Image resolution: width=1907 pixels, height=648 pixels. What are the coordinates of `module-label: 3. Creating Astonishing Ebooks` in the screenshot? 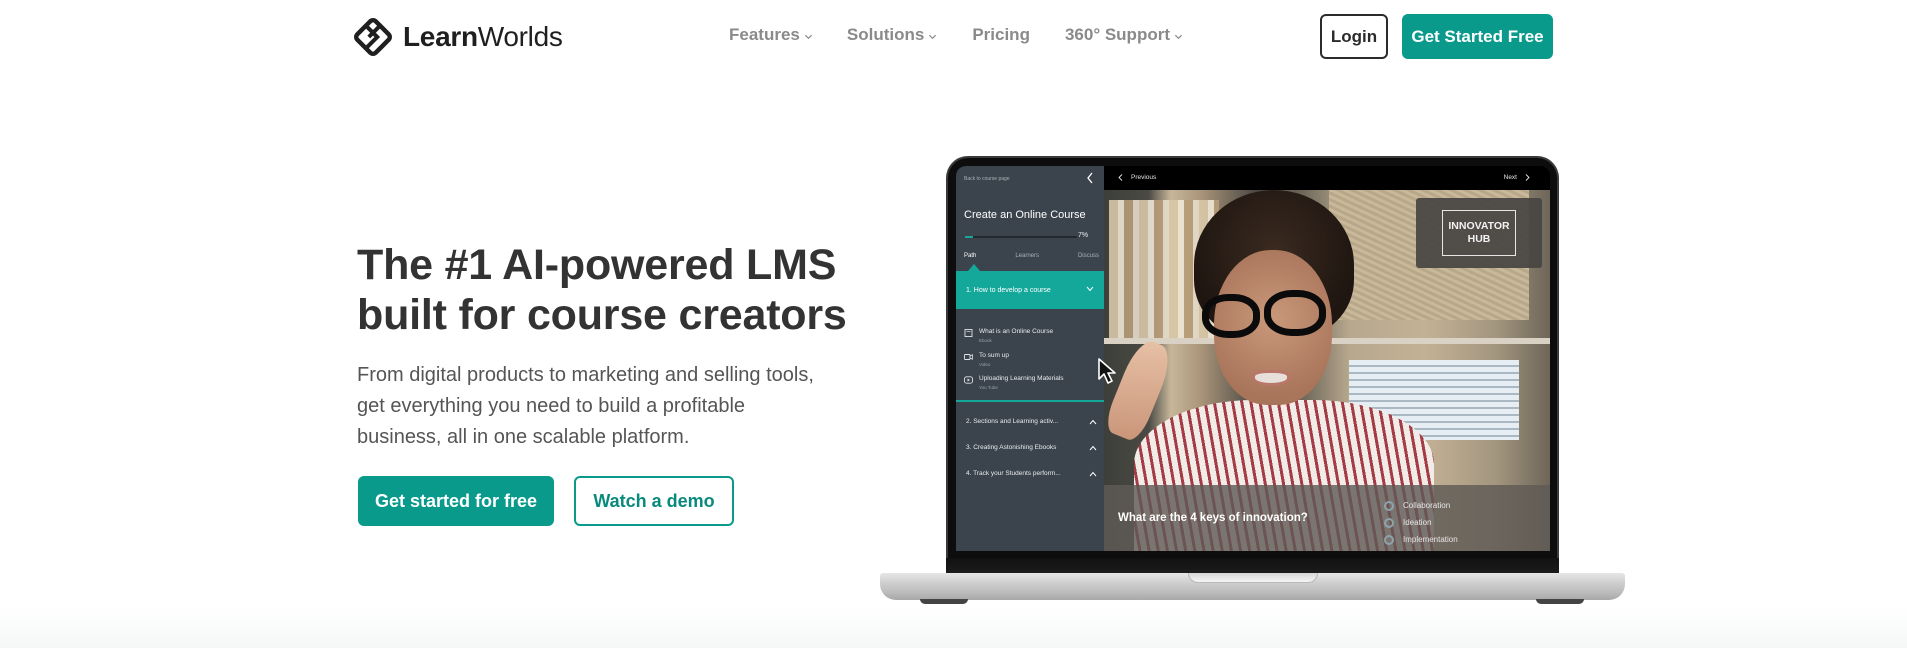 It's located at (1011, 447).